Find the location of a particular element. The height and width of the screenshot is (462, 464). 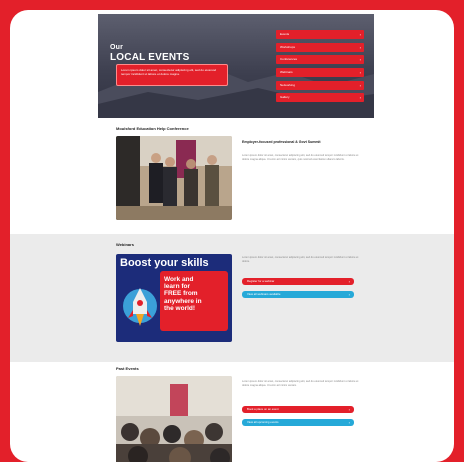

button-label: View all upcoming events is located at coordinates (263, 422).